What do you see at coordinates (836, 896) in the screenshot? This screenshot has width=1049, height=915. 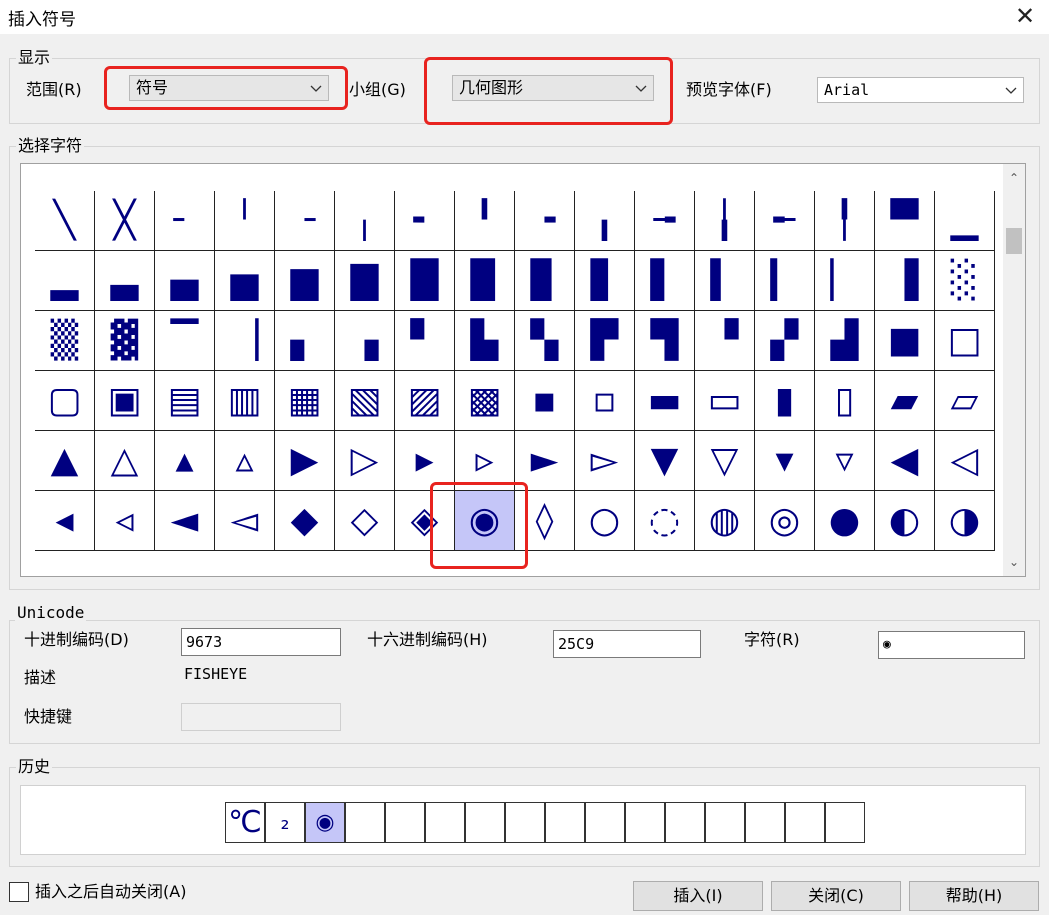 I see `close-button: 关闭(C)` at bounding box center [836, 896].